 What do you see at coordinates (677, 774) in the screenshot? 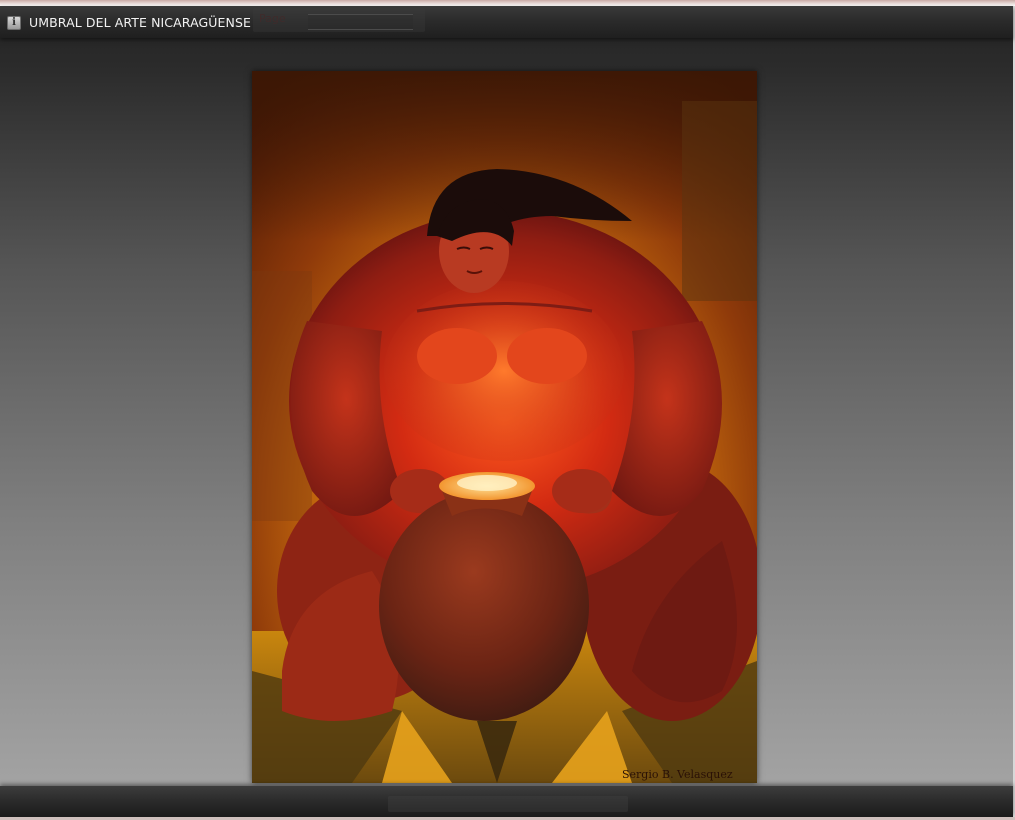
I see `painting-signature: Sergio B. Velasquez` at bounding box center [677, 774].